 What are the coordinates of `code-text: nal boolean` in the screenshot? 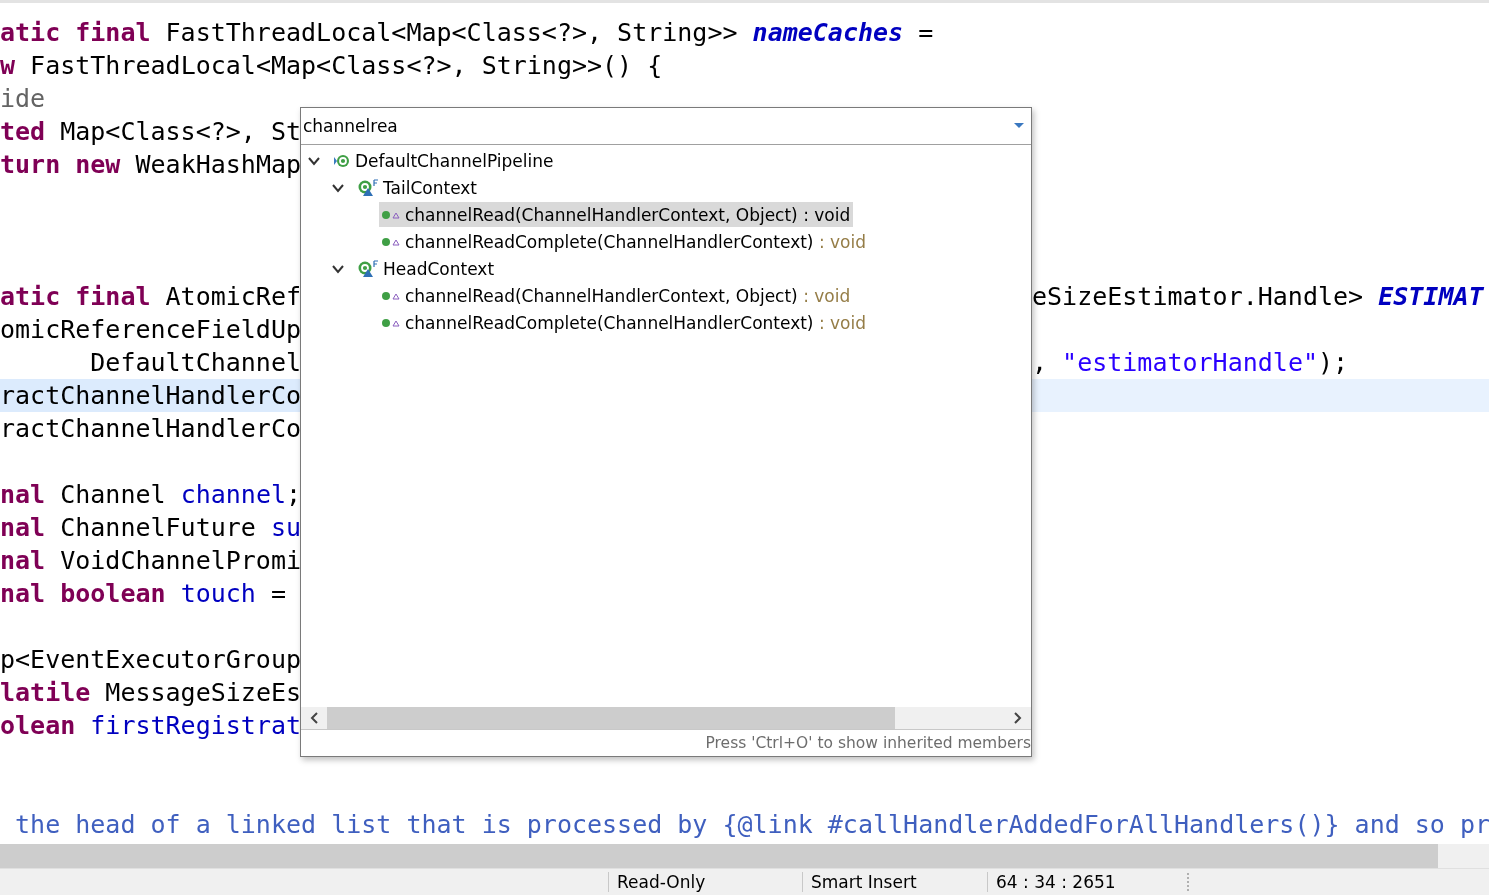 It's located at (83, 593).